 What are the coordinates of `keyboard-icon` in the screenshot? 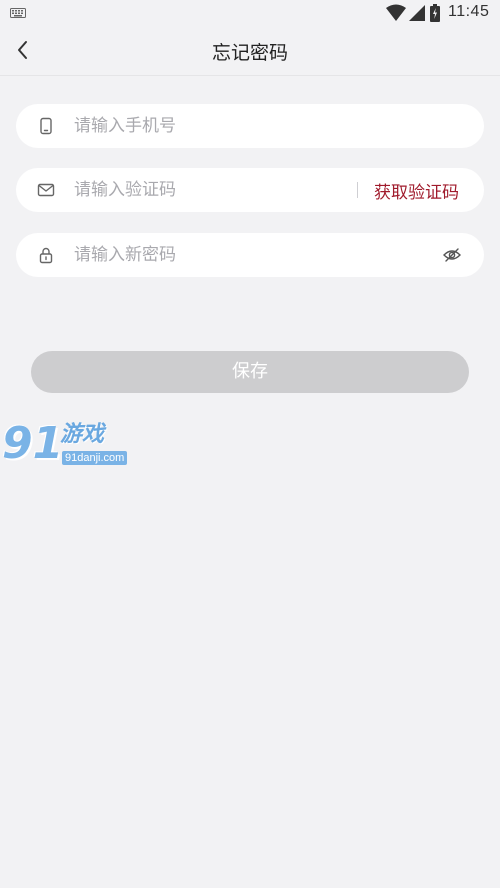 It's located at (18, 13).